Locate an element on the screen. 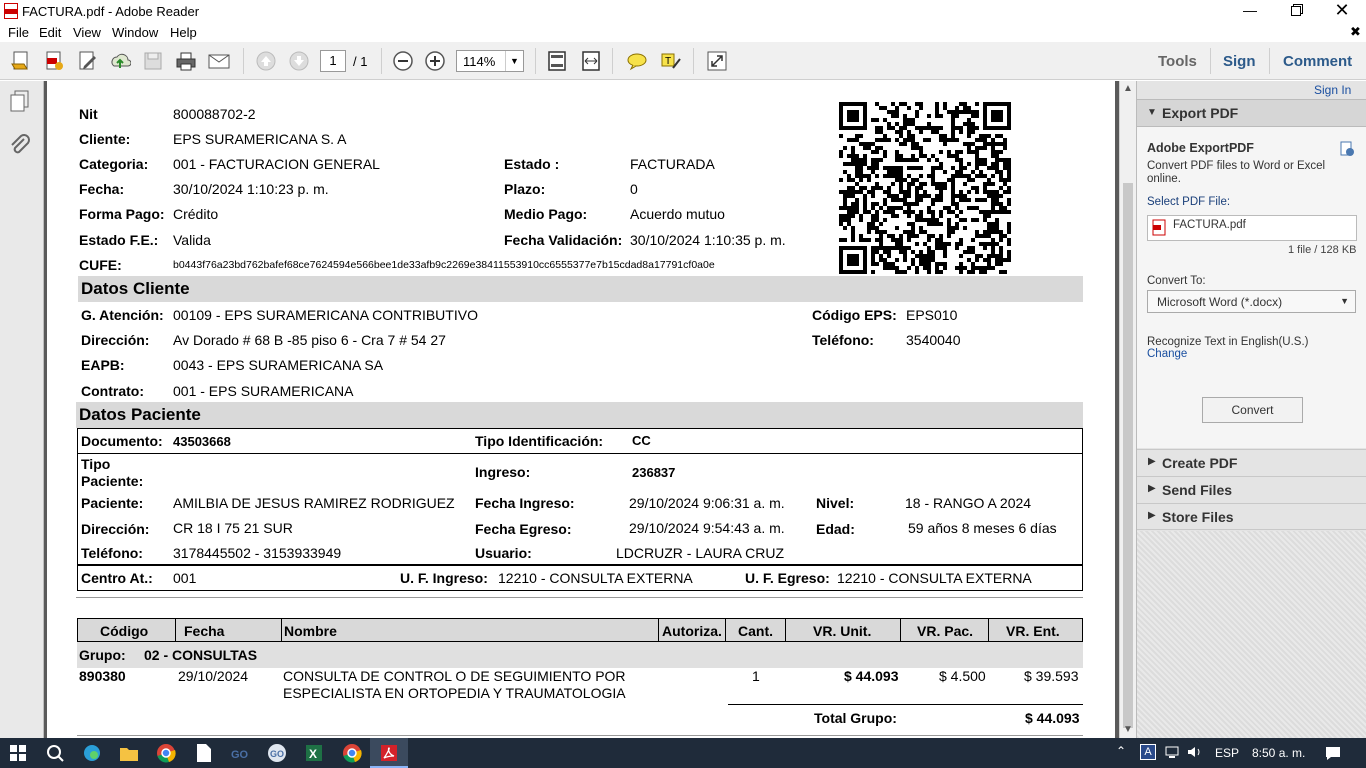 The width and height of the screenshot is (1366, 768). svg-text: X is located at coordinates (313, 754).